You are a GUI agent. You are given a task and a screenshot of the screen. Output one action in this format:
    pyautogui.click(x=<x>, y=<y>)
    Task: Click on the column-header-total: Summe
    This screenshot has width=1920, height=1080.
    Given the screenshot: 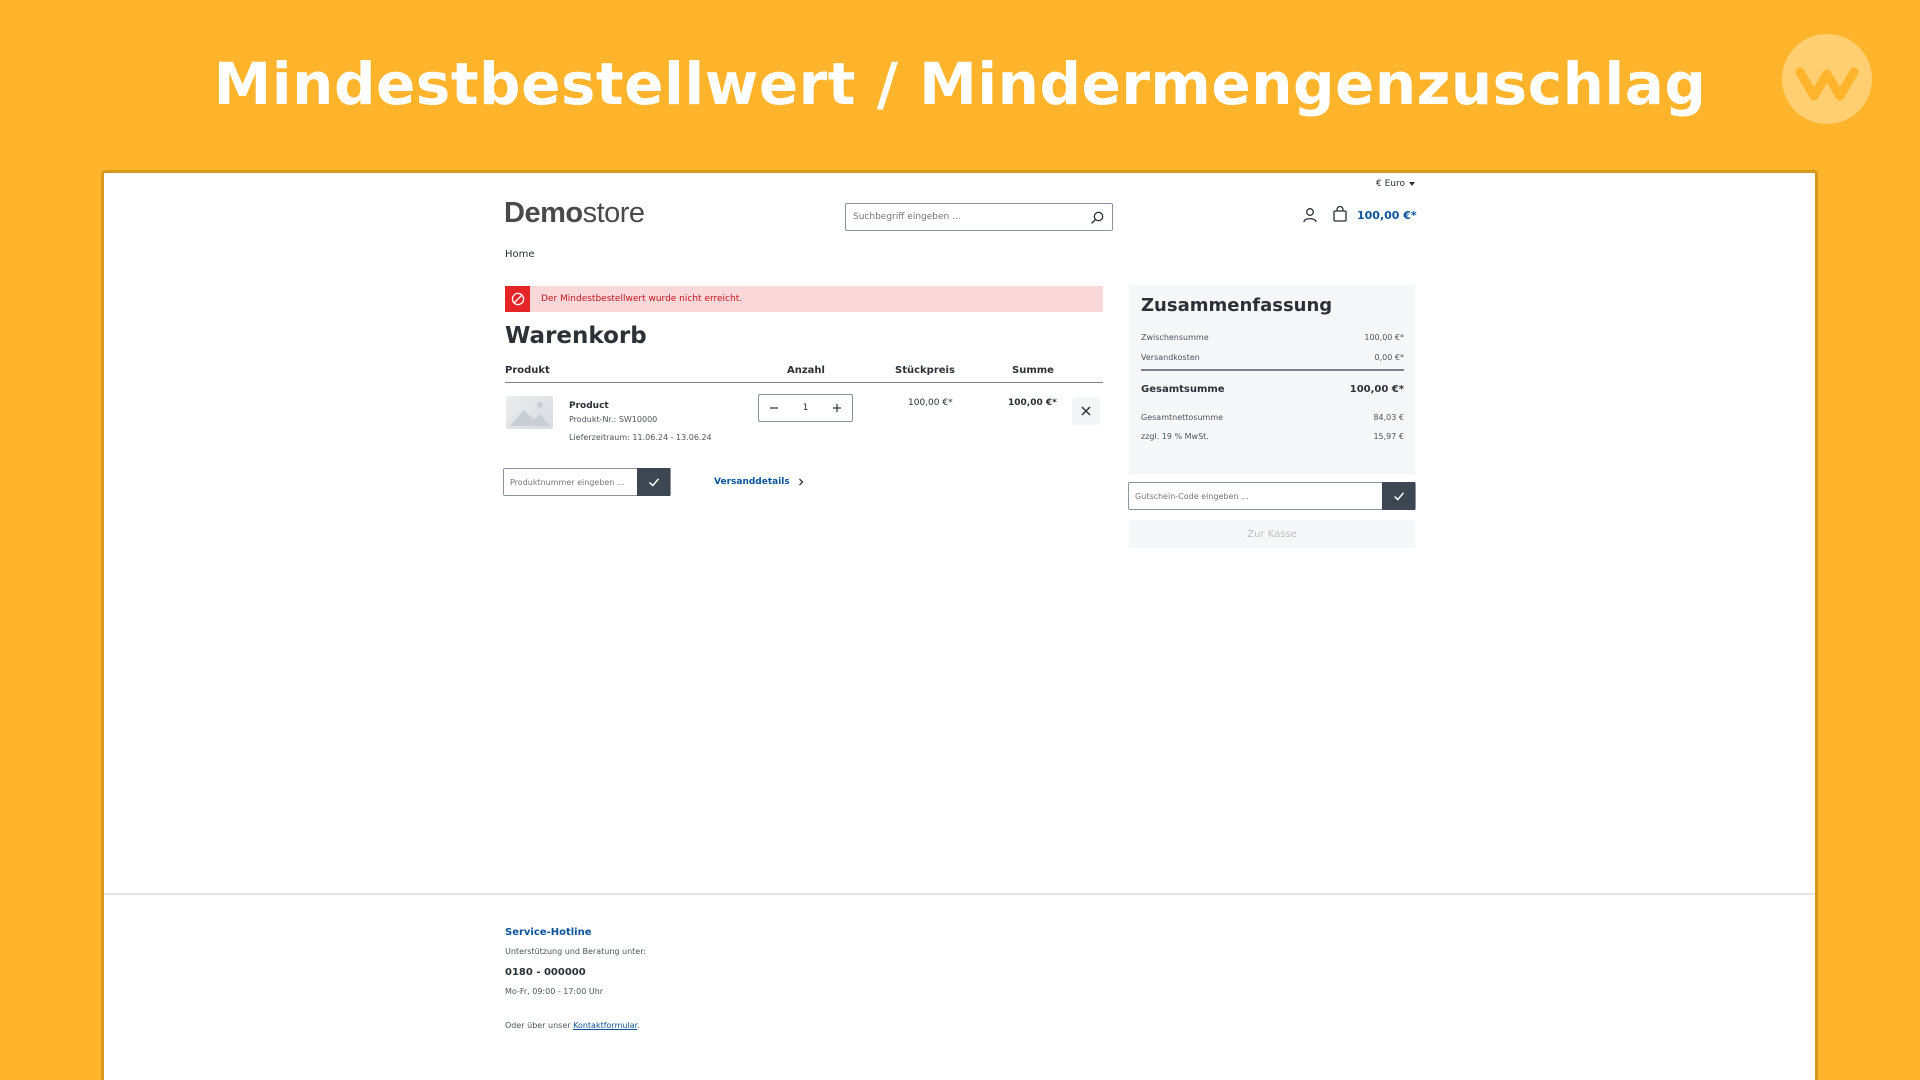 What is the action you would take?
    pyautogui.click(x=1033, y=370)
    